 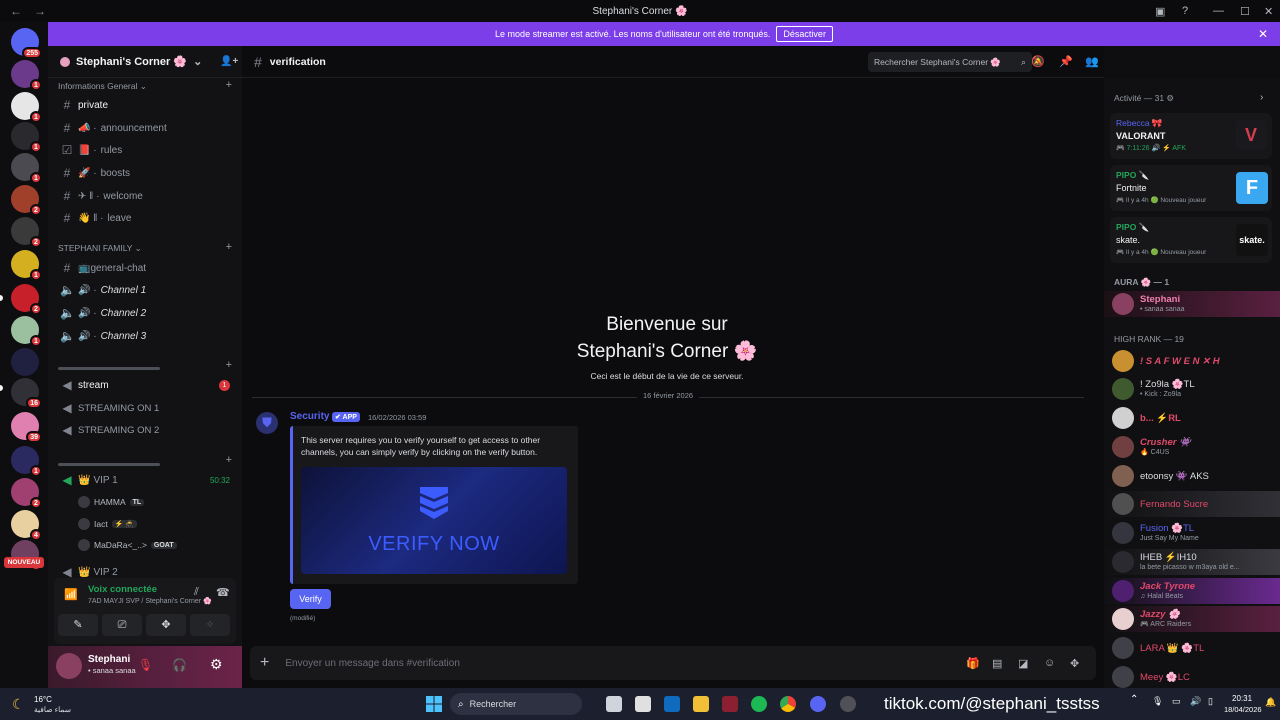 I want to click on disconnect-icon: ☎, so click(x=223, y=592).